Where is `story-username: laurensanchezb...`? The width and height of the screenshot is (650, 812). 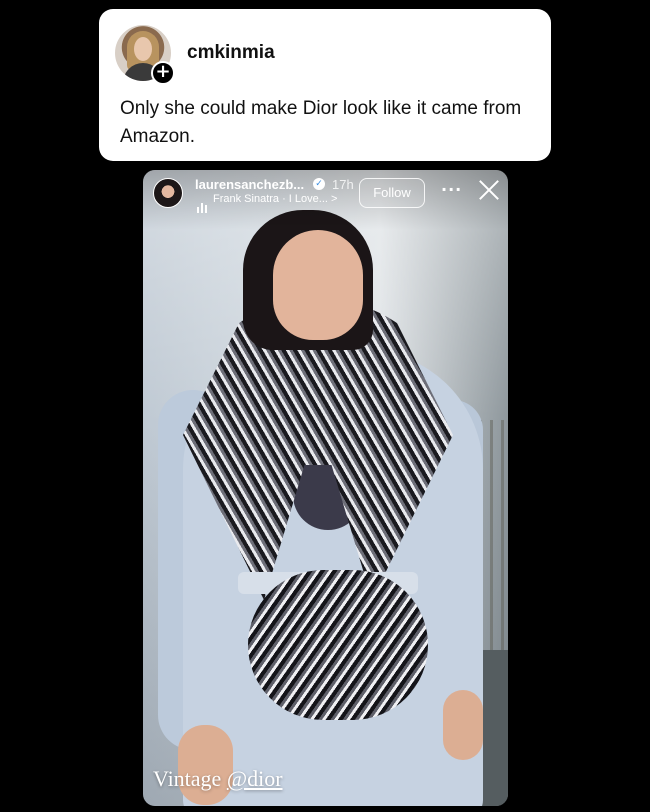 story-username: laurensanchezb... is located at coordinates (249, 184).